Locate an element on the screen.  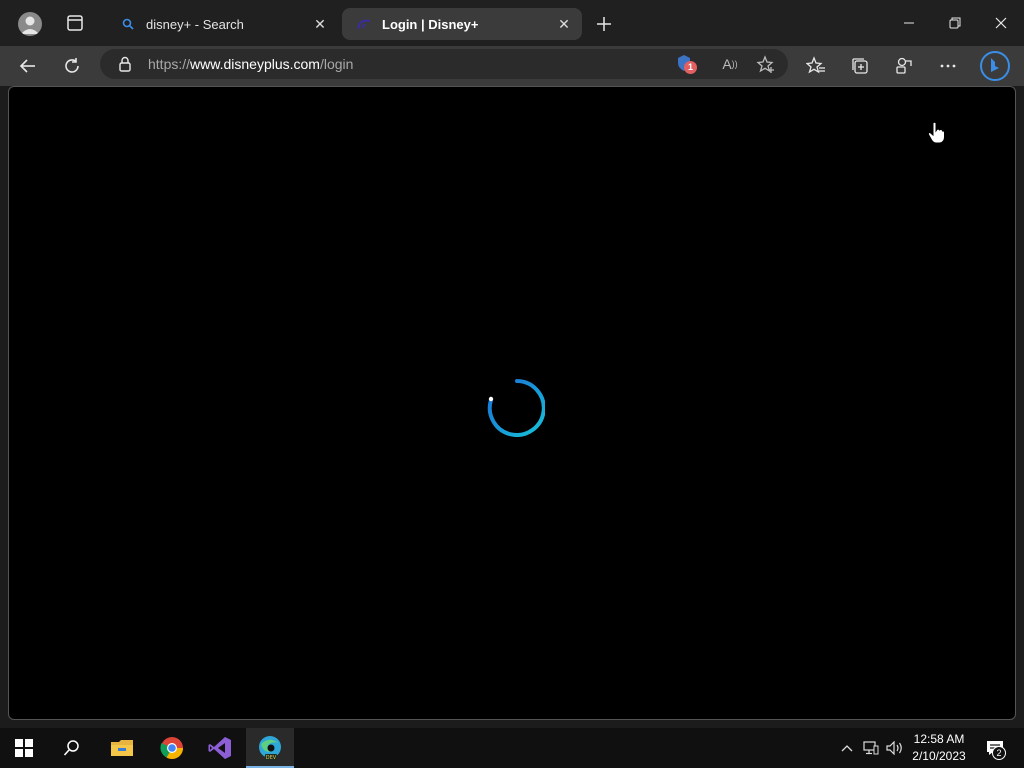
restore-button is located at coordinates (955, 23).